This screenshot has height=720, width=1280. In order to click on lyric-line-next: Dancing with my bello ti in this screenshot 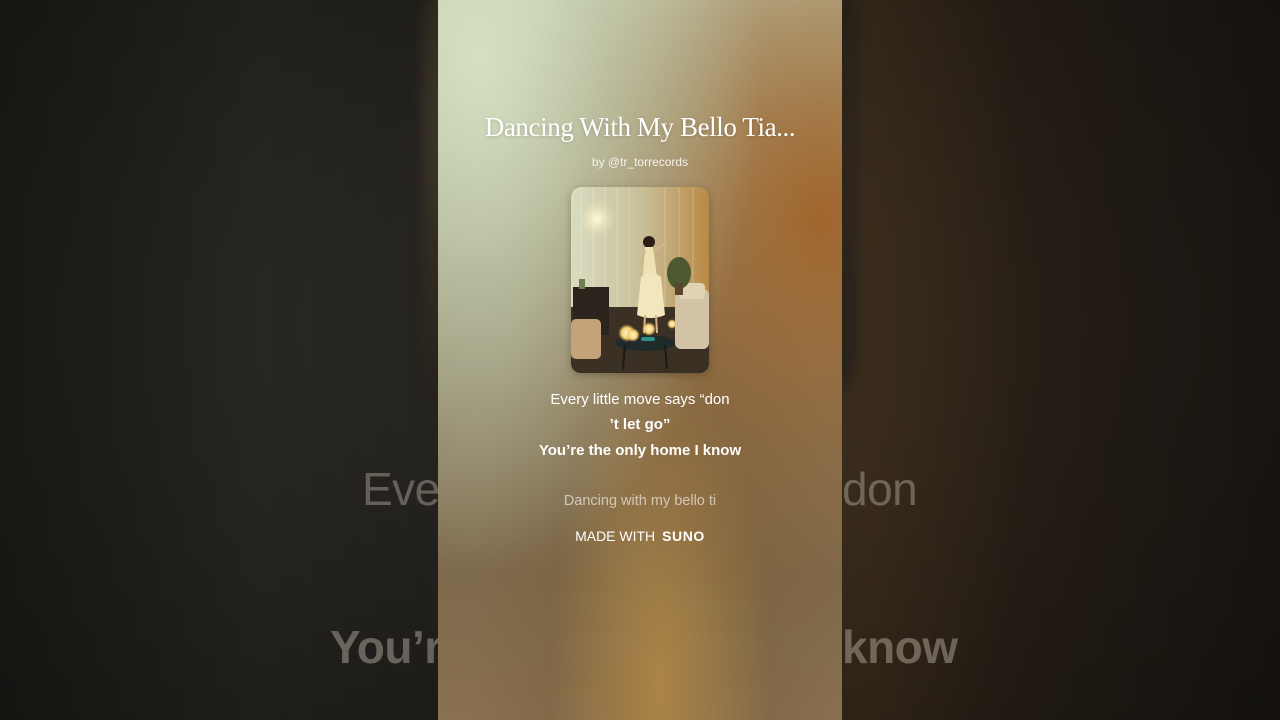, I will do `click(640, 501)`.